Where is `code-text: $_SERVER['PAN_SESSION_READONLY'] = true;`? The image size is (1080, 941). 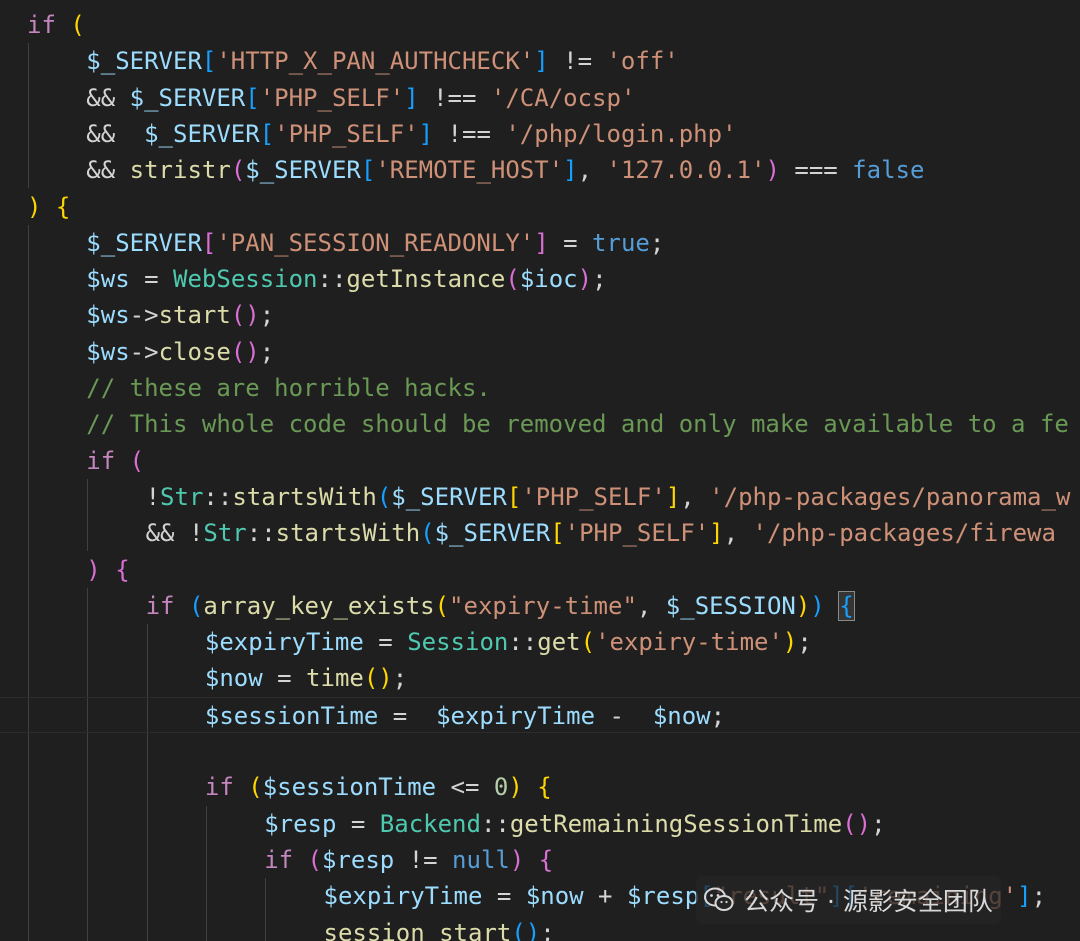 code-text: $_SERVER['PAN_SESSION_READONLY'] = true; is located at coordinates (375, 243).